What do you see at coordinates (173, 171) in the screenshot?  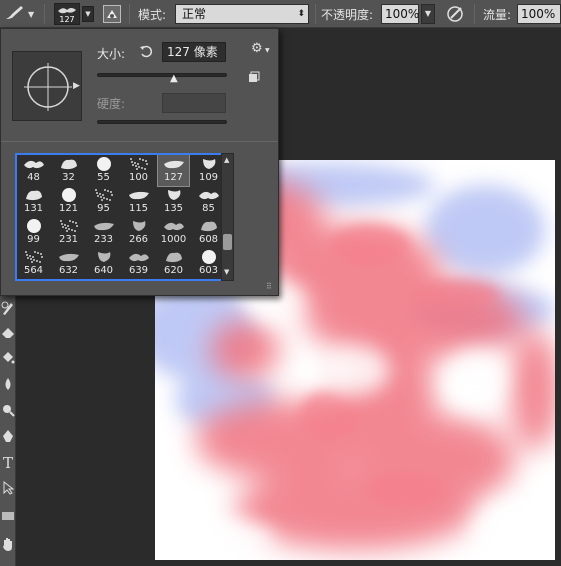 I see `brush-preset-item: 127` at bounding box center [173, 171].